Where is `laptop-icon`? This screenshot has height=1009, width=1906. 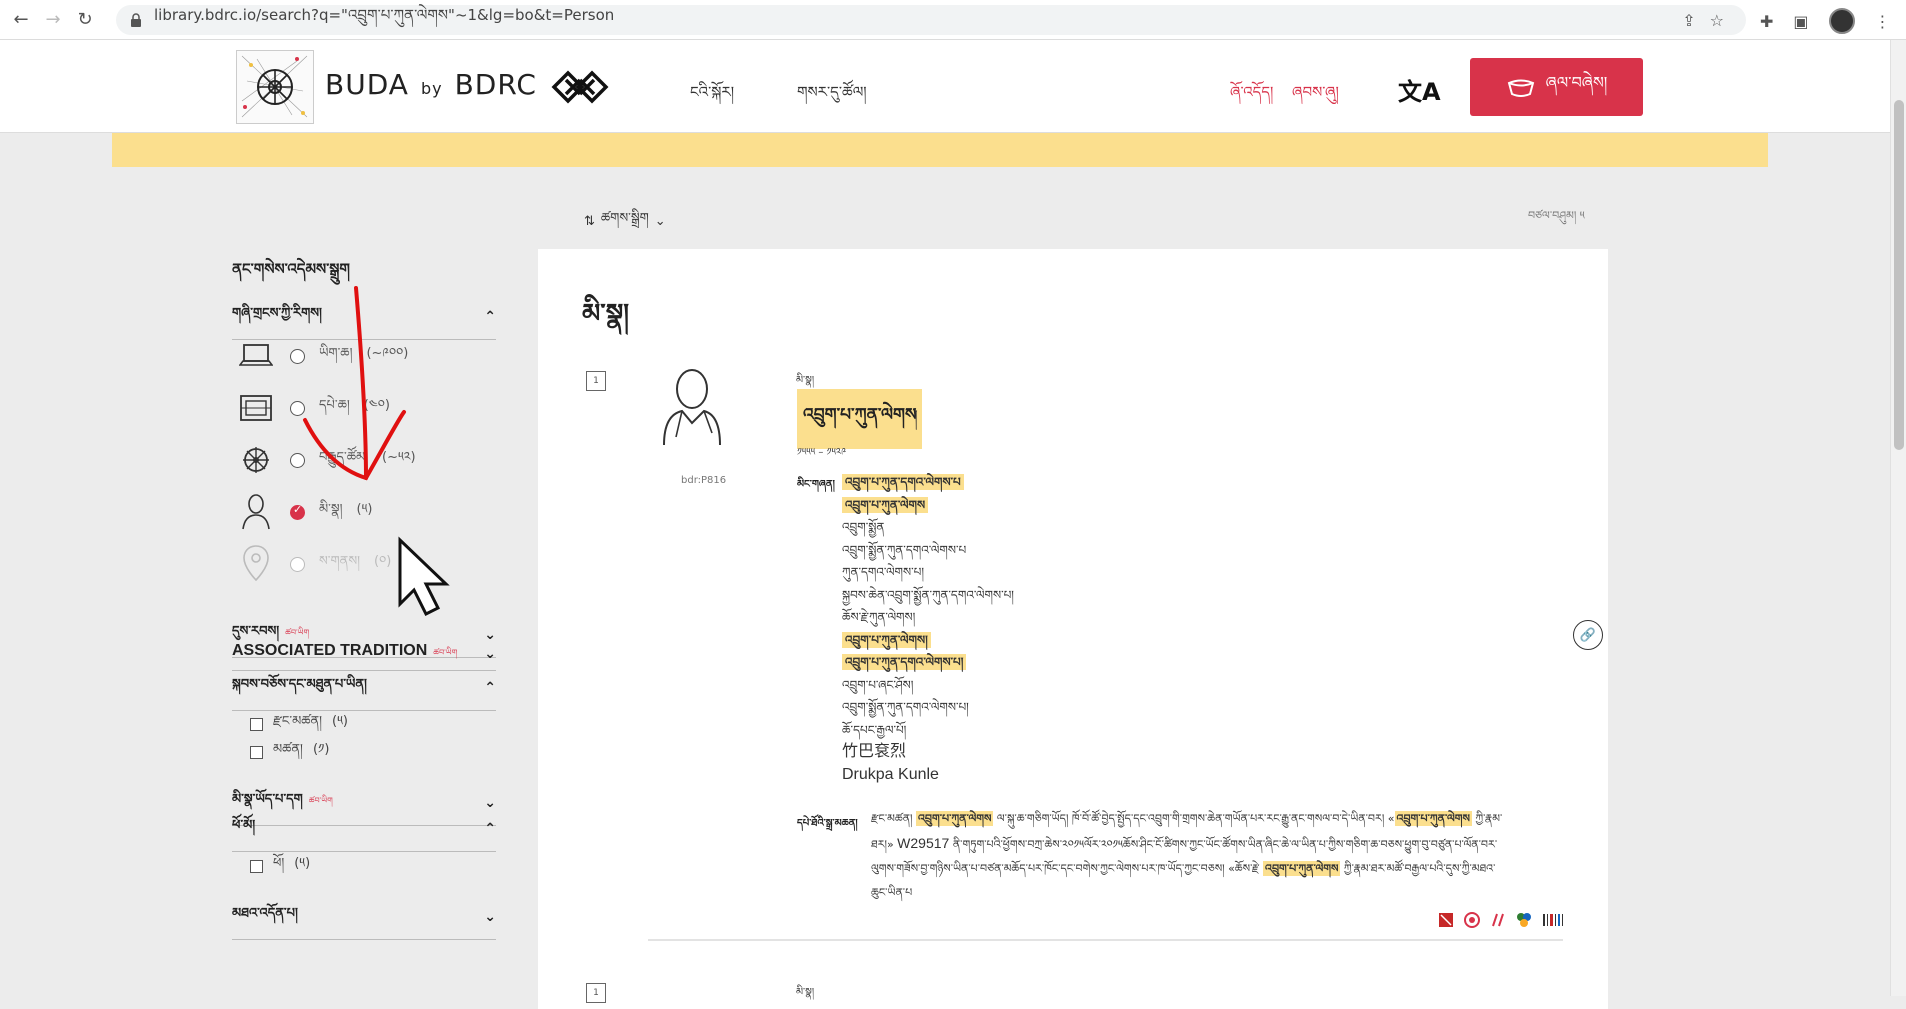 laptop-icon is located at coordinates (256, 356).